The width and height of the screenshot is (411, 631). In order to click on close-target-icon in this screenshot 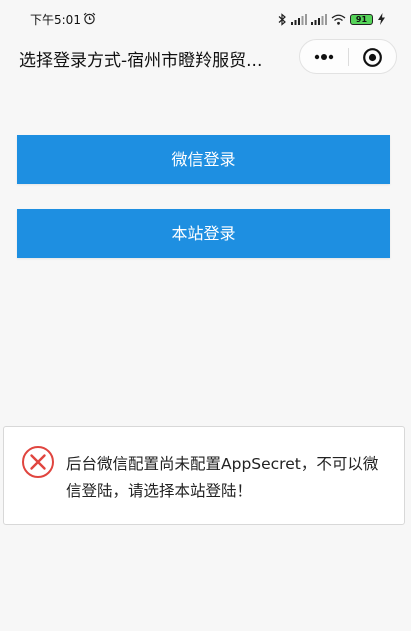, I will do `click(372, 57)`.